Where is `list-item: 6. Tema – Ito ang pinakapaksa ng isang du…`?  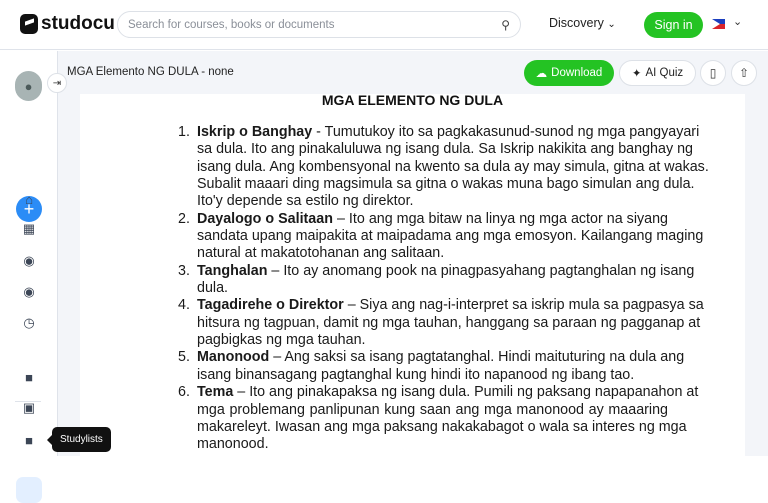 list-item: 6. Tema – Ito ang pinakapaksa ng isang du… is located at coordinates (438, 418).